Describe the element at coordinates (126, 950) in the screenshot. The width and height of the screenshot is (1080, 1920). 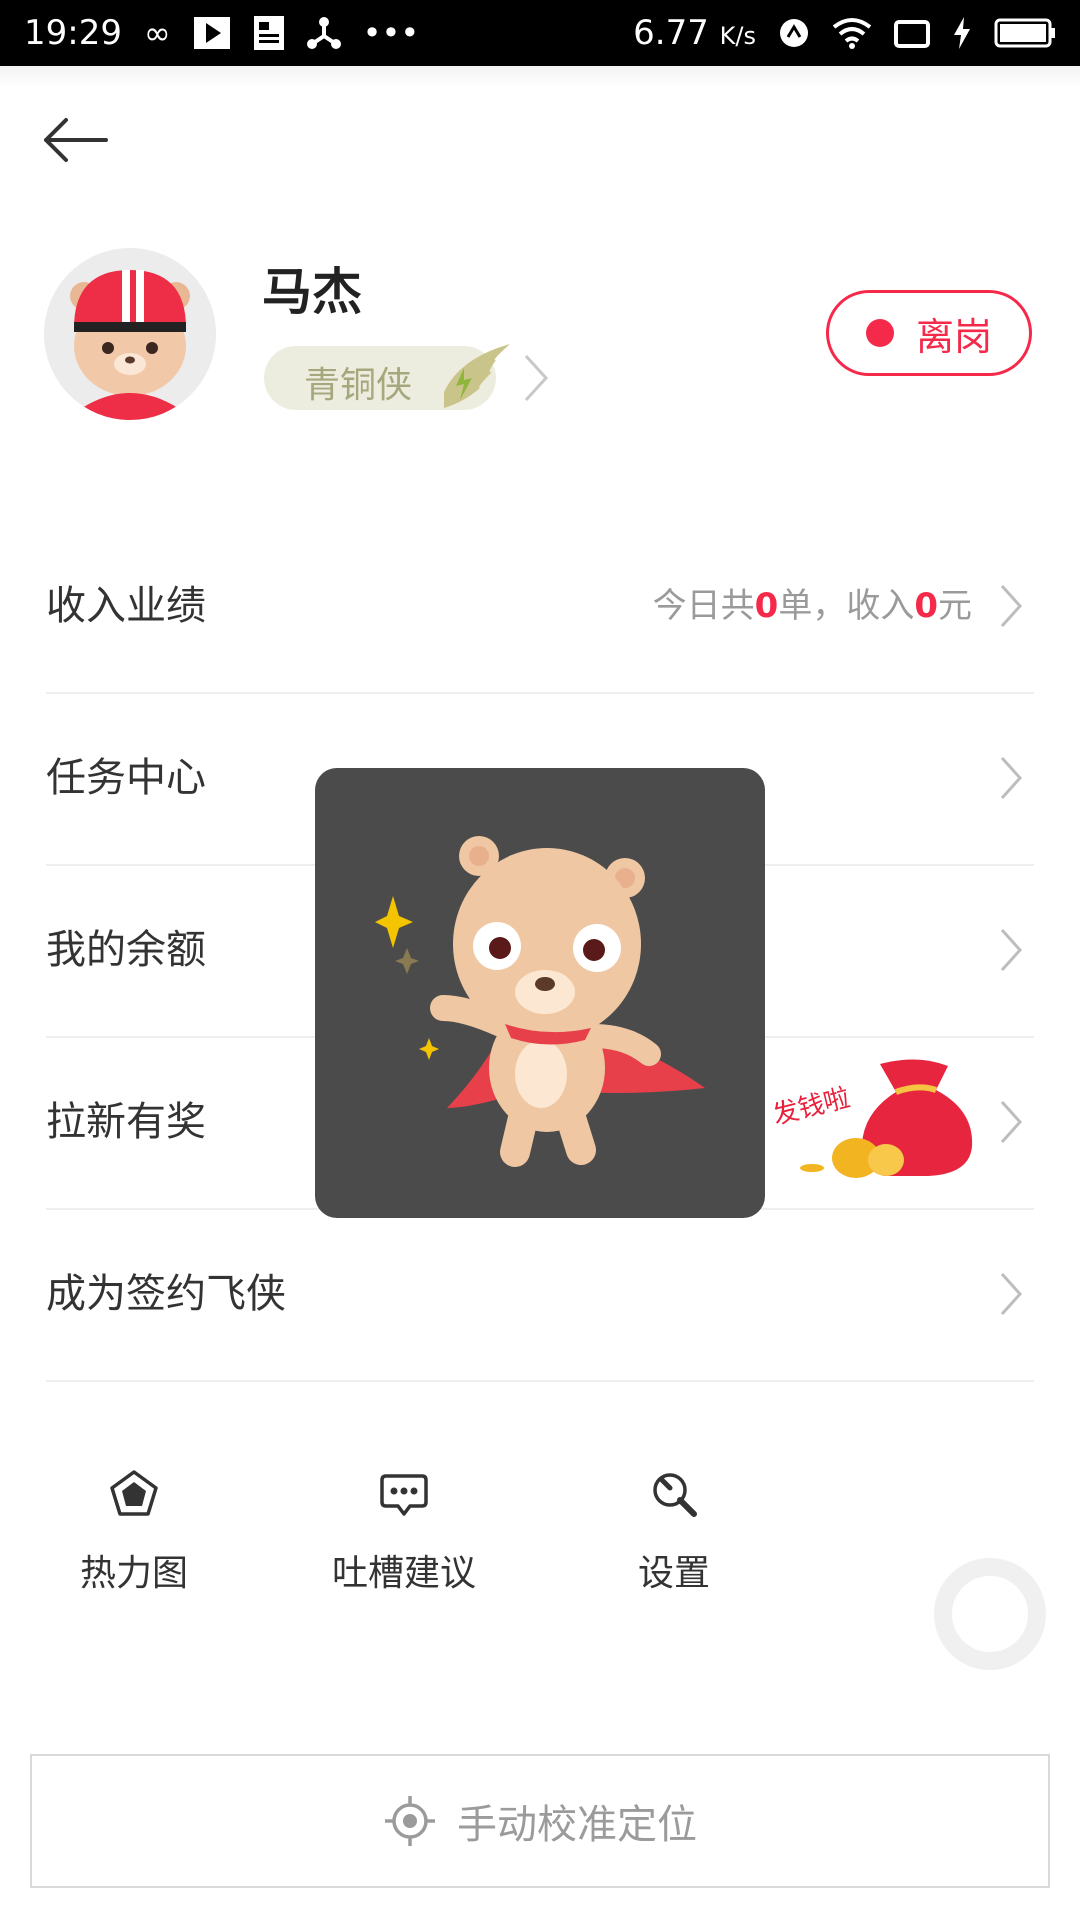
I see `menu-label-balance: 我的余额` at that location.